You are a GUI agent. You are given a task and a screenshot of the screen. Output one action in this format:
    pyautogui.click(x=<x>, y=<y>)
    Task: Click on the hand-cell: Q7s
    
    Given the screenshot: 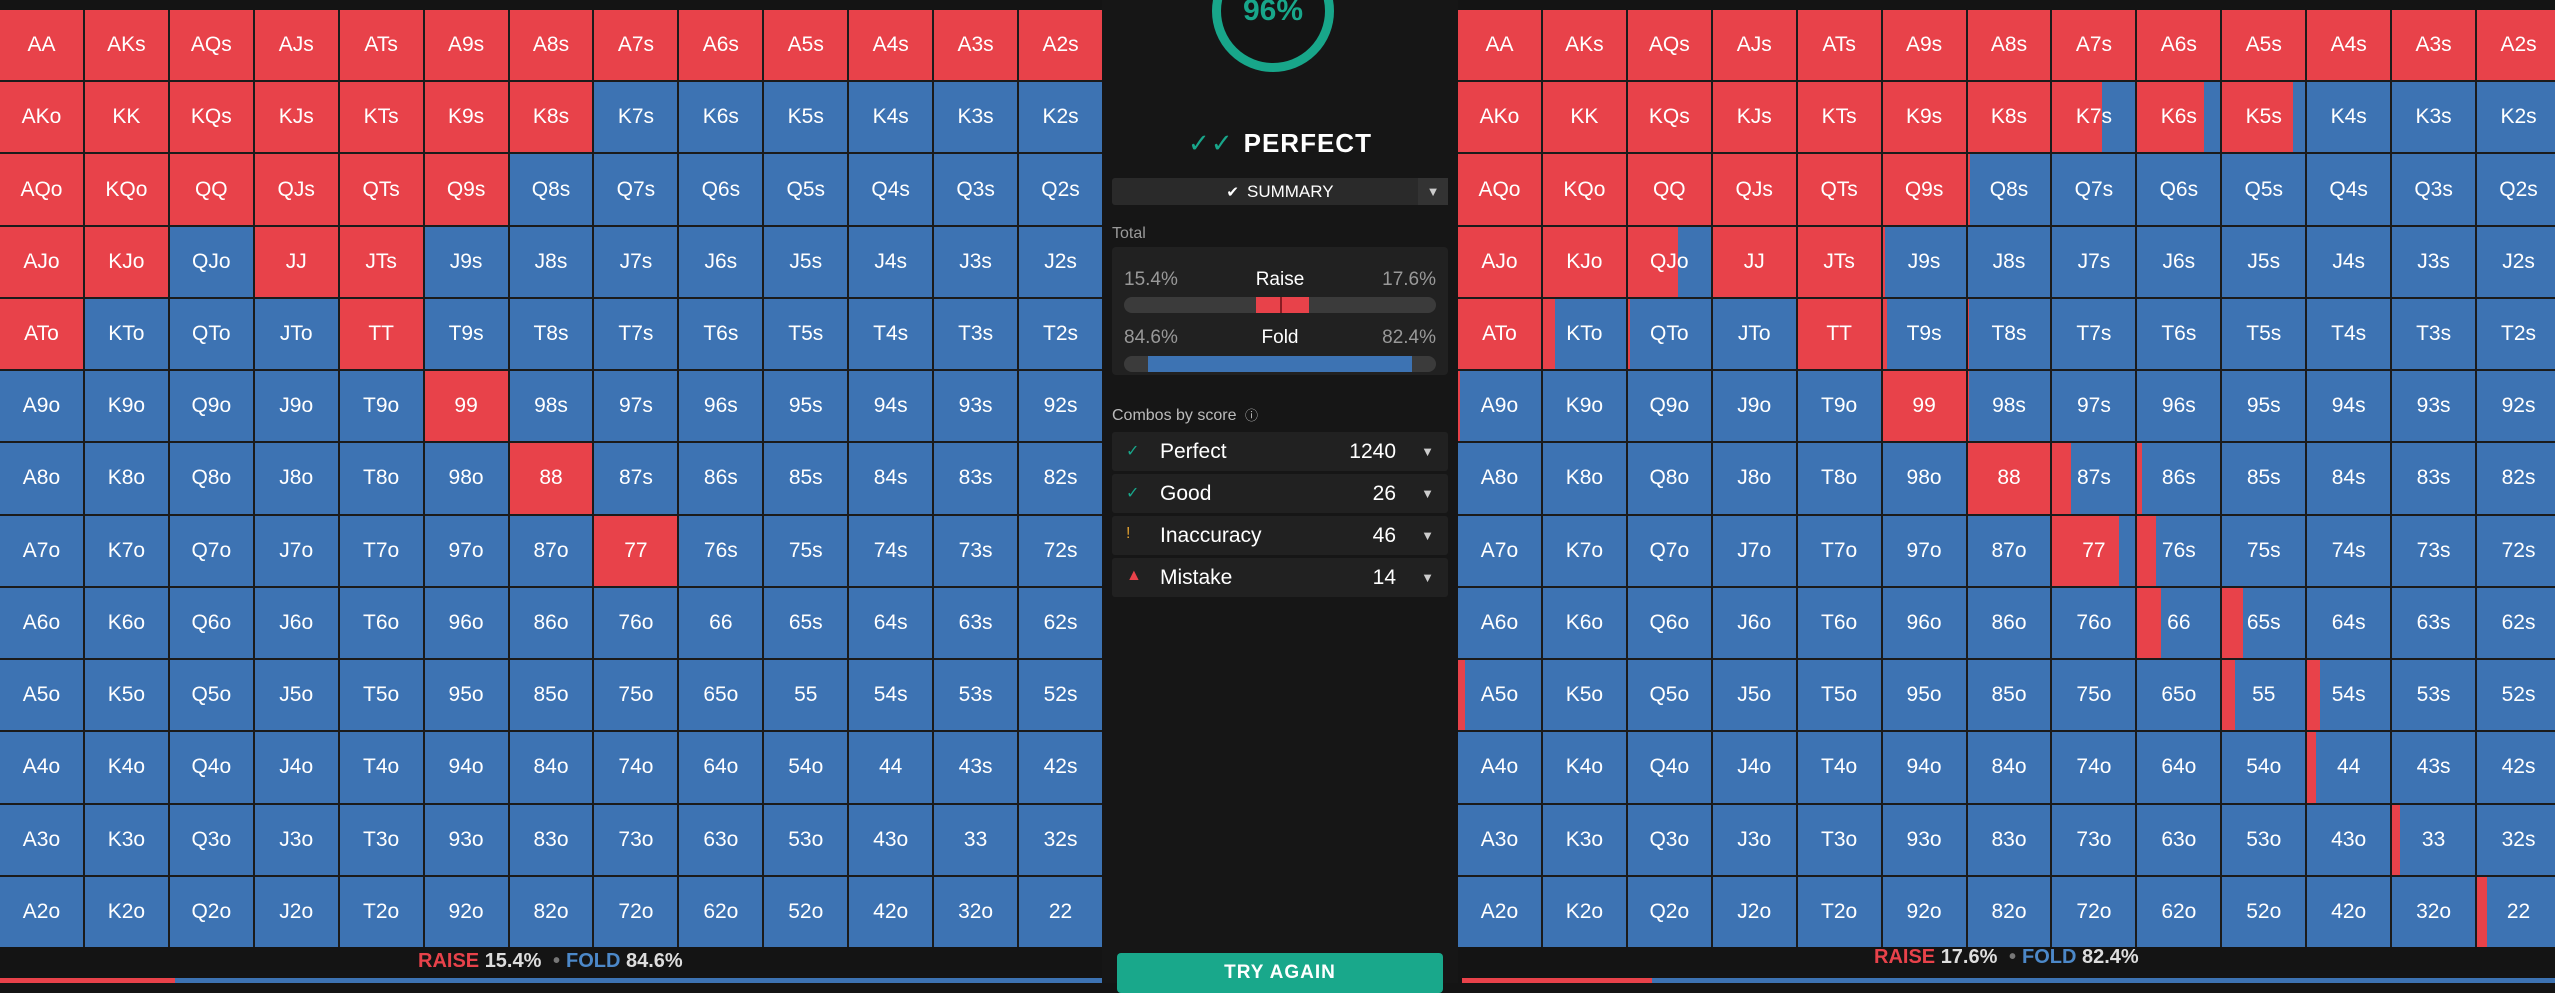 What is the action you would take?
    pyautogui.click(x=636, y=189)
    